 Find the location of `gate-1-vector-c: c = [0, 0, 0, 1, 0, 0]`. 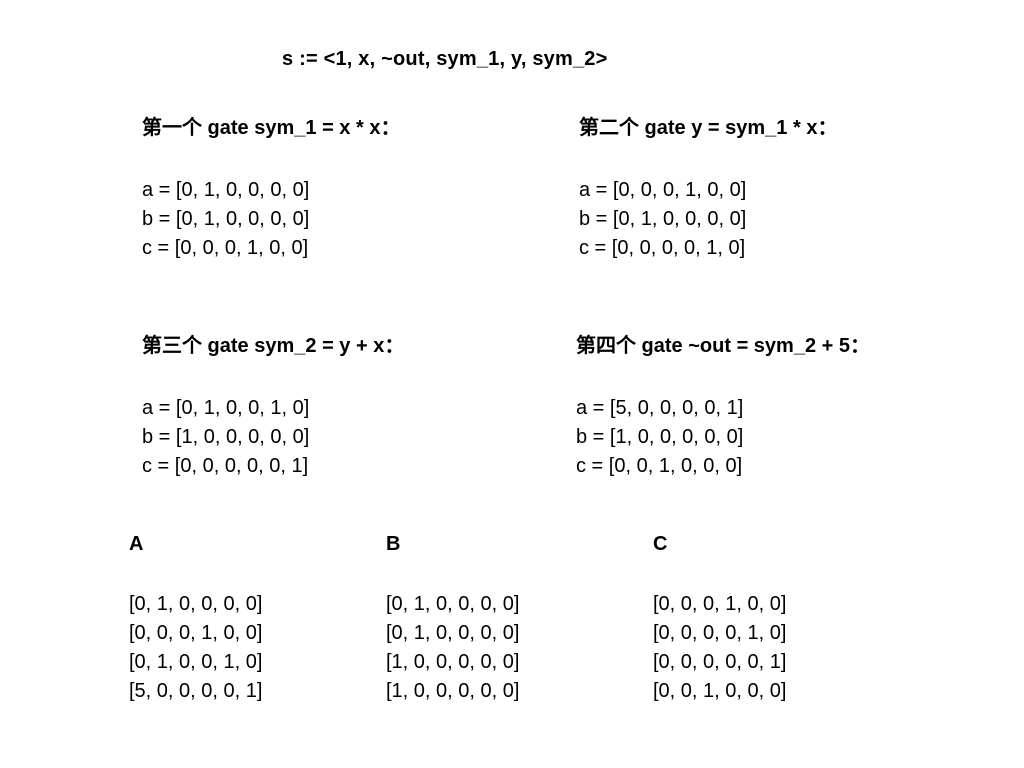

gate-1-vector-c: c = [0, 0, 0, 1, 0, 0] is located at coordinates (225, 248).